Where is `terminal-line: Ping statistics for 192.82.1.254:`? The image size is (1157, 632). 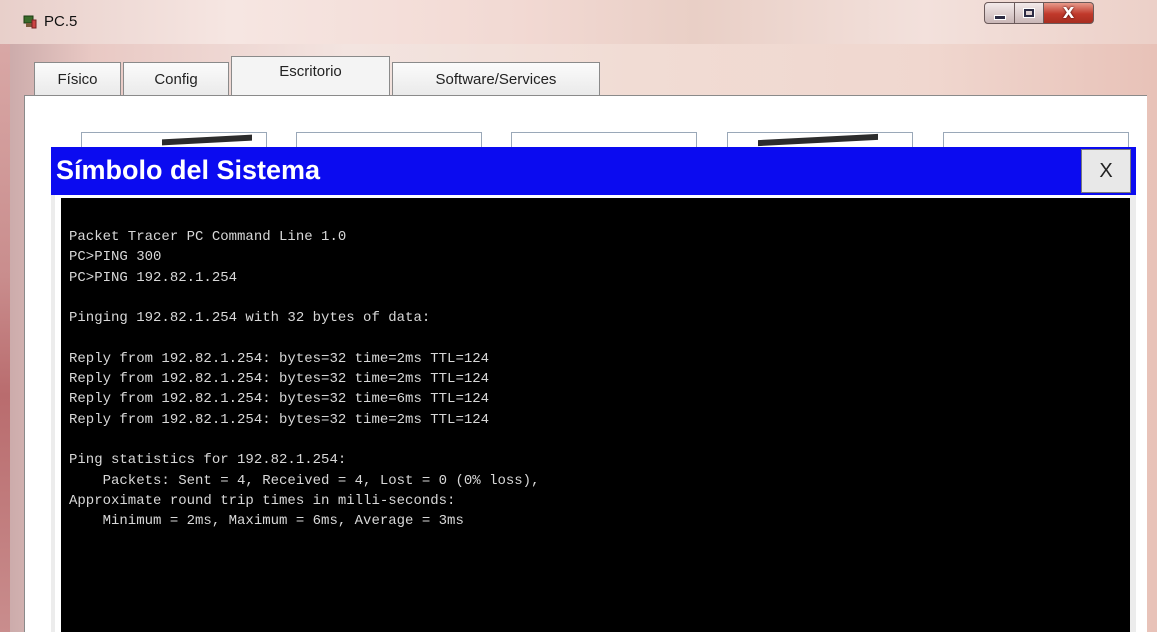 terminal-line: Ping statistics for 192.82.1.254: is located at coordinates (208, 460).